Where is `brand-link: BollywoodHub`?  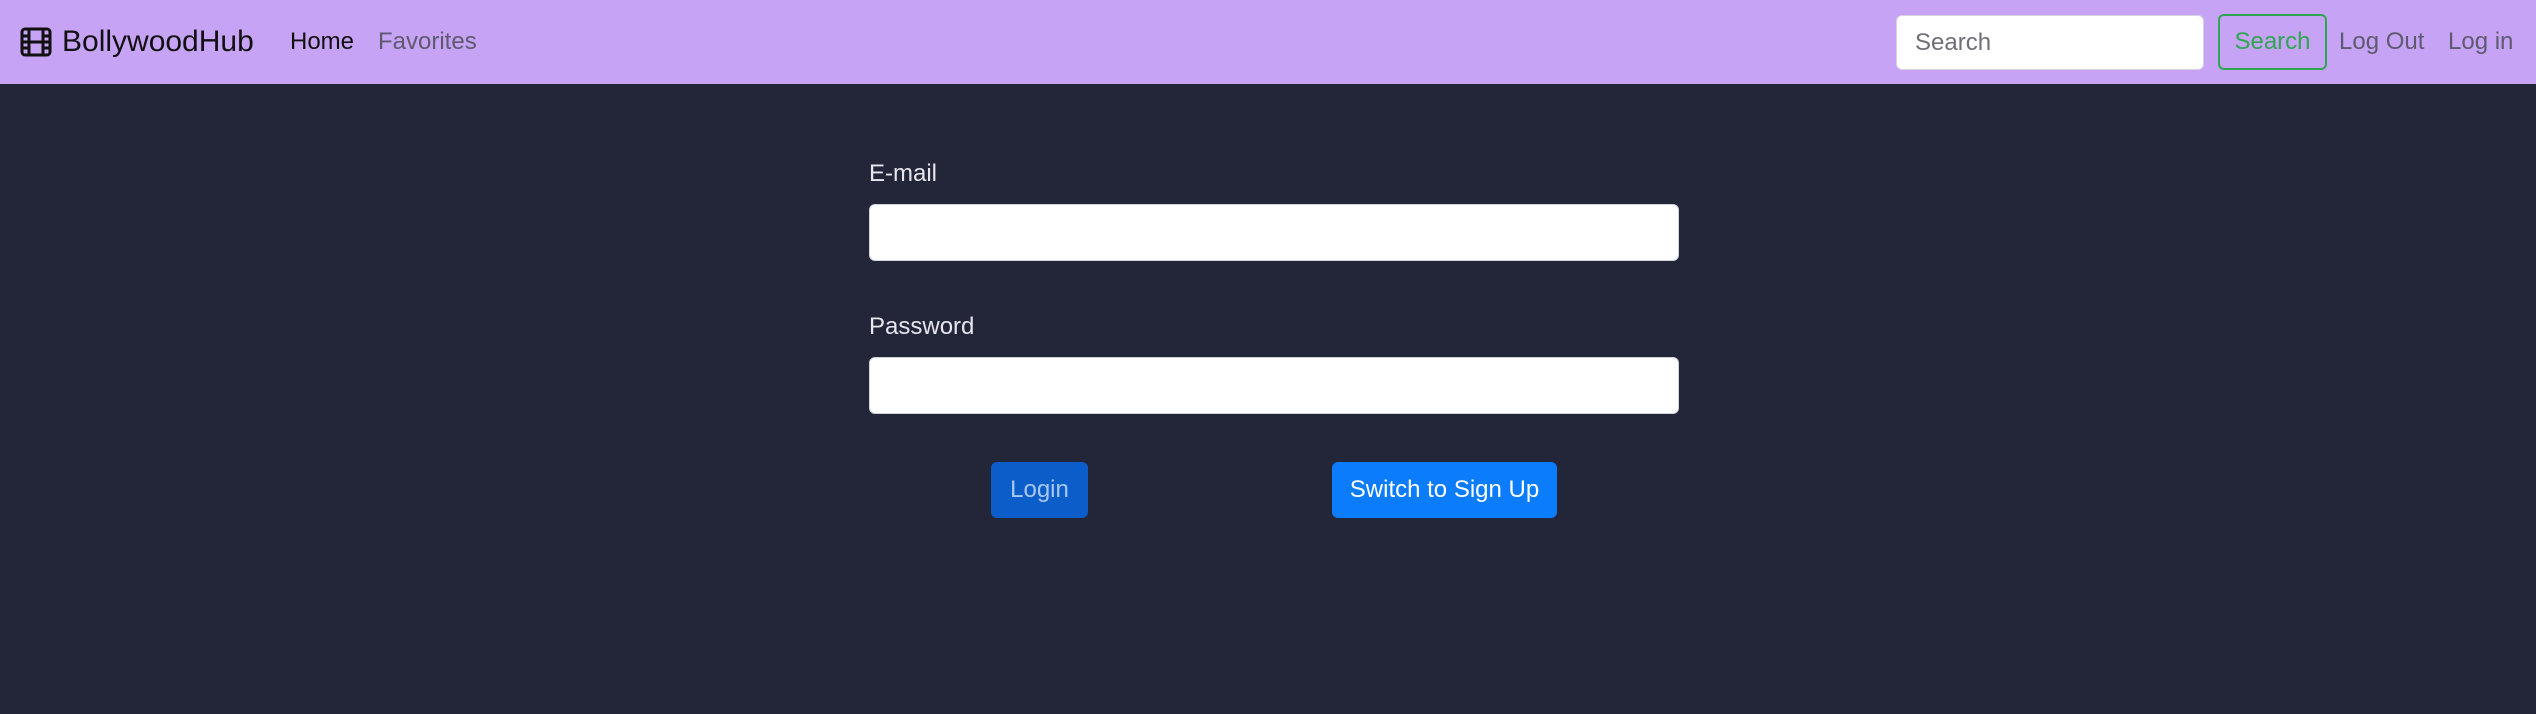 brand-link: BollywoodHub is located at coordinates (137, 42).